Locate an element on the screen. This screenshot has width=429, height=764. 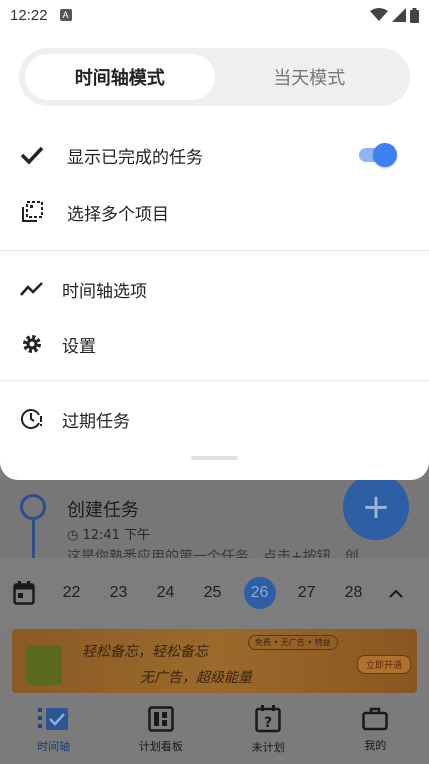
notification-icon: A is located at coordinates (65, 15).